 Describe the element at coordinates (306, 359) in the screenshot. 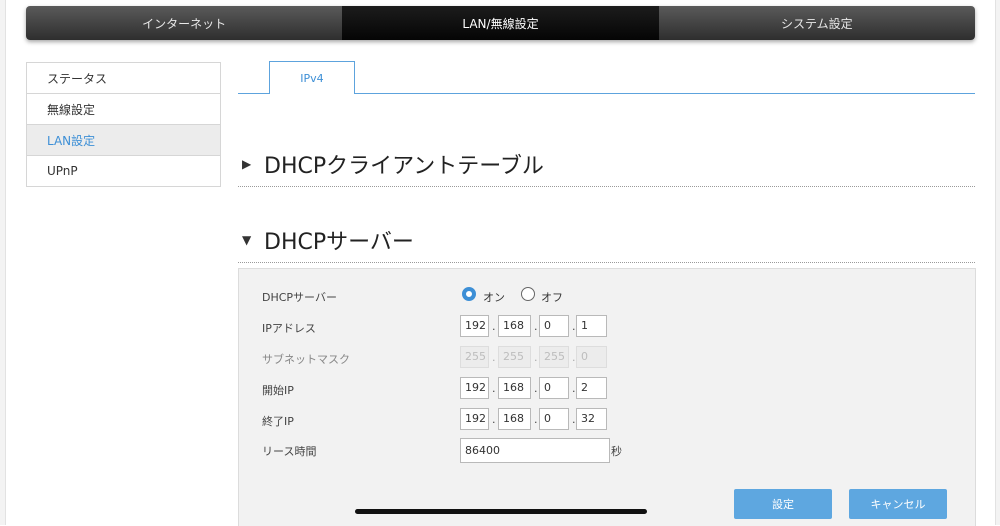

I see `subnet-mask-label: サブネットマスク` at that location.